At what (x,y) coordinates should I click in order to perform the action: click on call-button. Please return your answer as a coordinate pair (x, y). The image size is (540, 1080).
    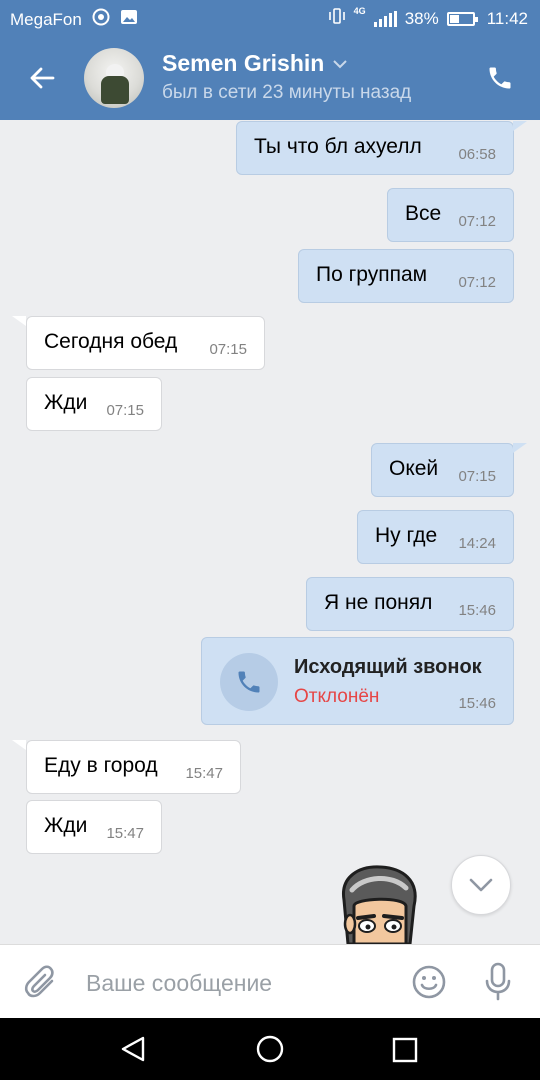
    Looking at the image, I should click on (500, 78).